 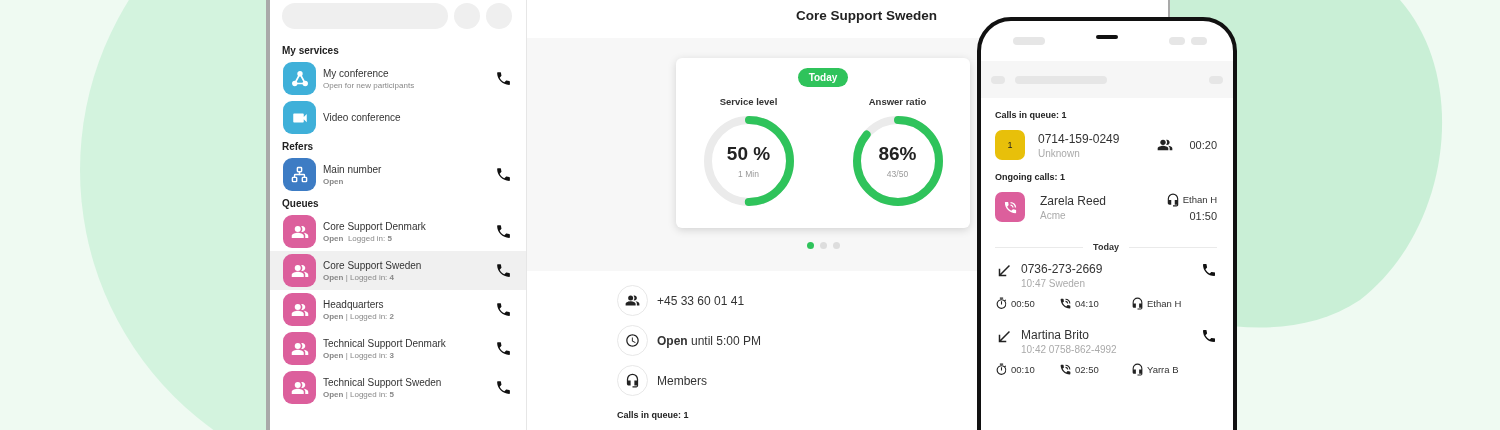 What do you see at coordinates (1069, 349) in the screenshot?
I see `call-details: 10:42 0758-862-4992` at bounding box center [1069, 349].